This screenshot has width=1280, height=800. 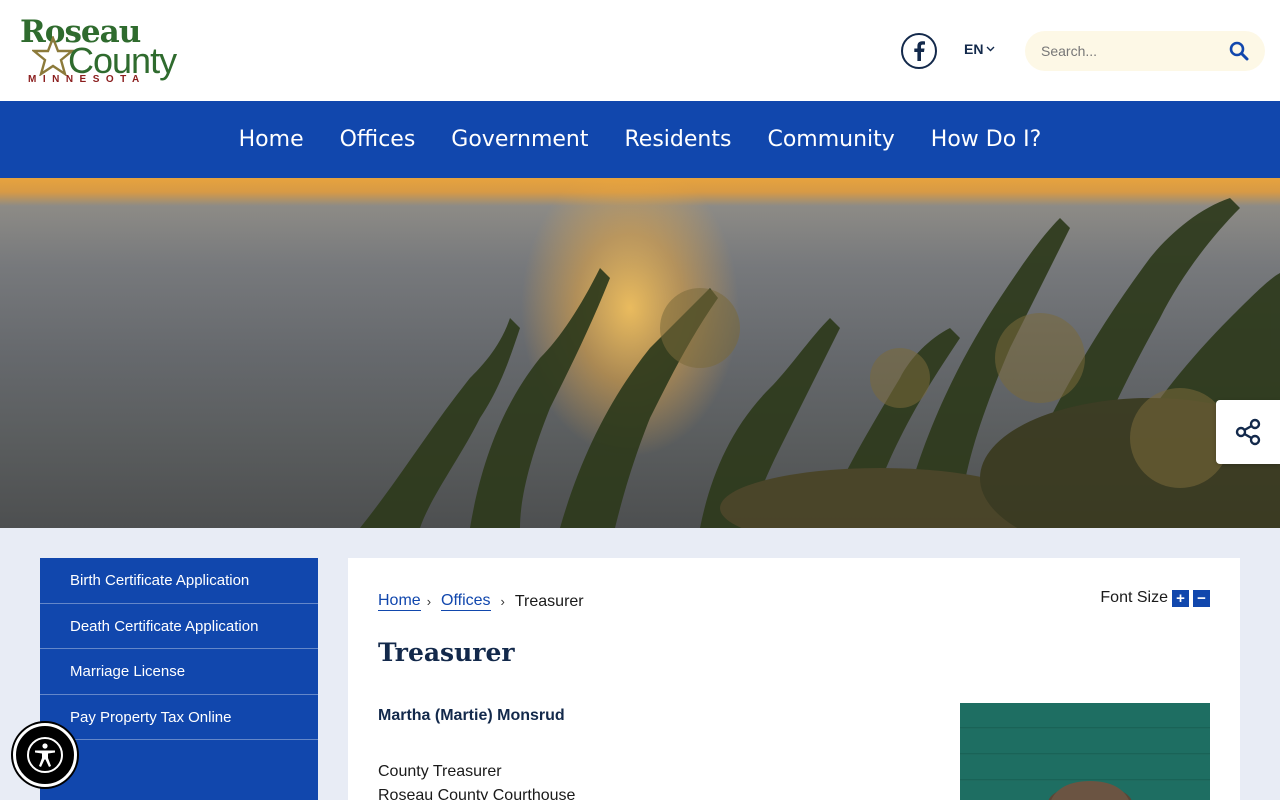 I want to click on facebook-icon, so click(x=919, y=51).